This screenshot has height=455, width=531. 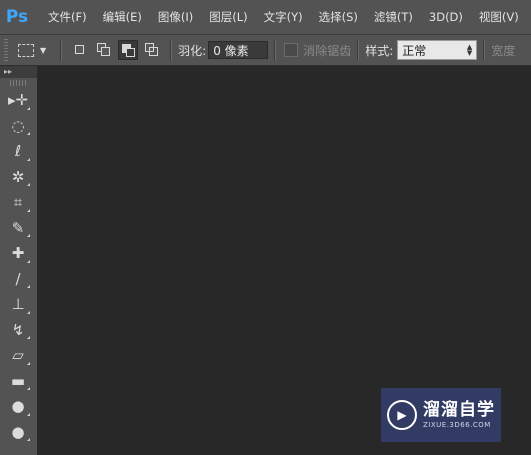 What do you see at coordinates (379, 50) in the screenshot?
I see `style-label: 样式:` at bounding box center [379, 50].